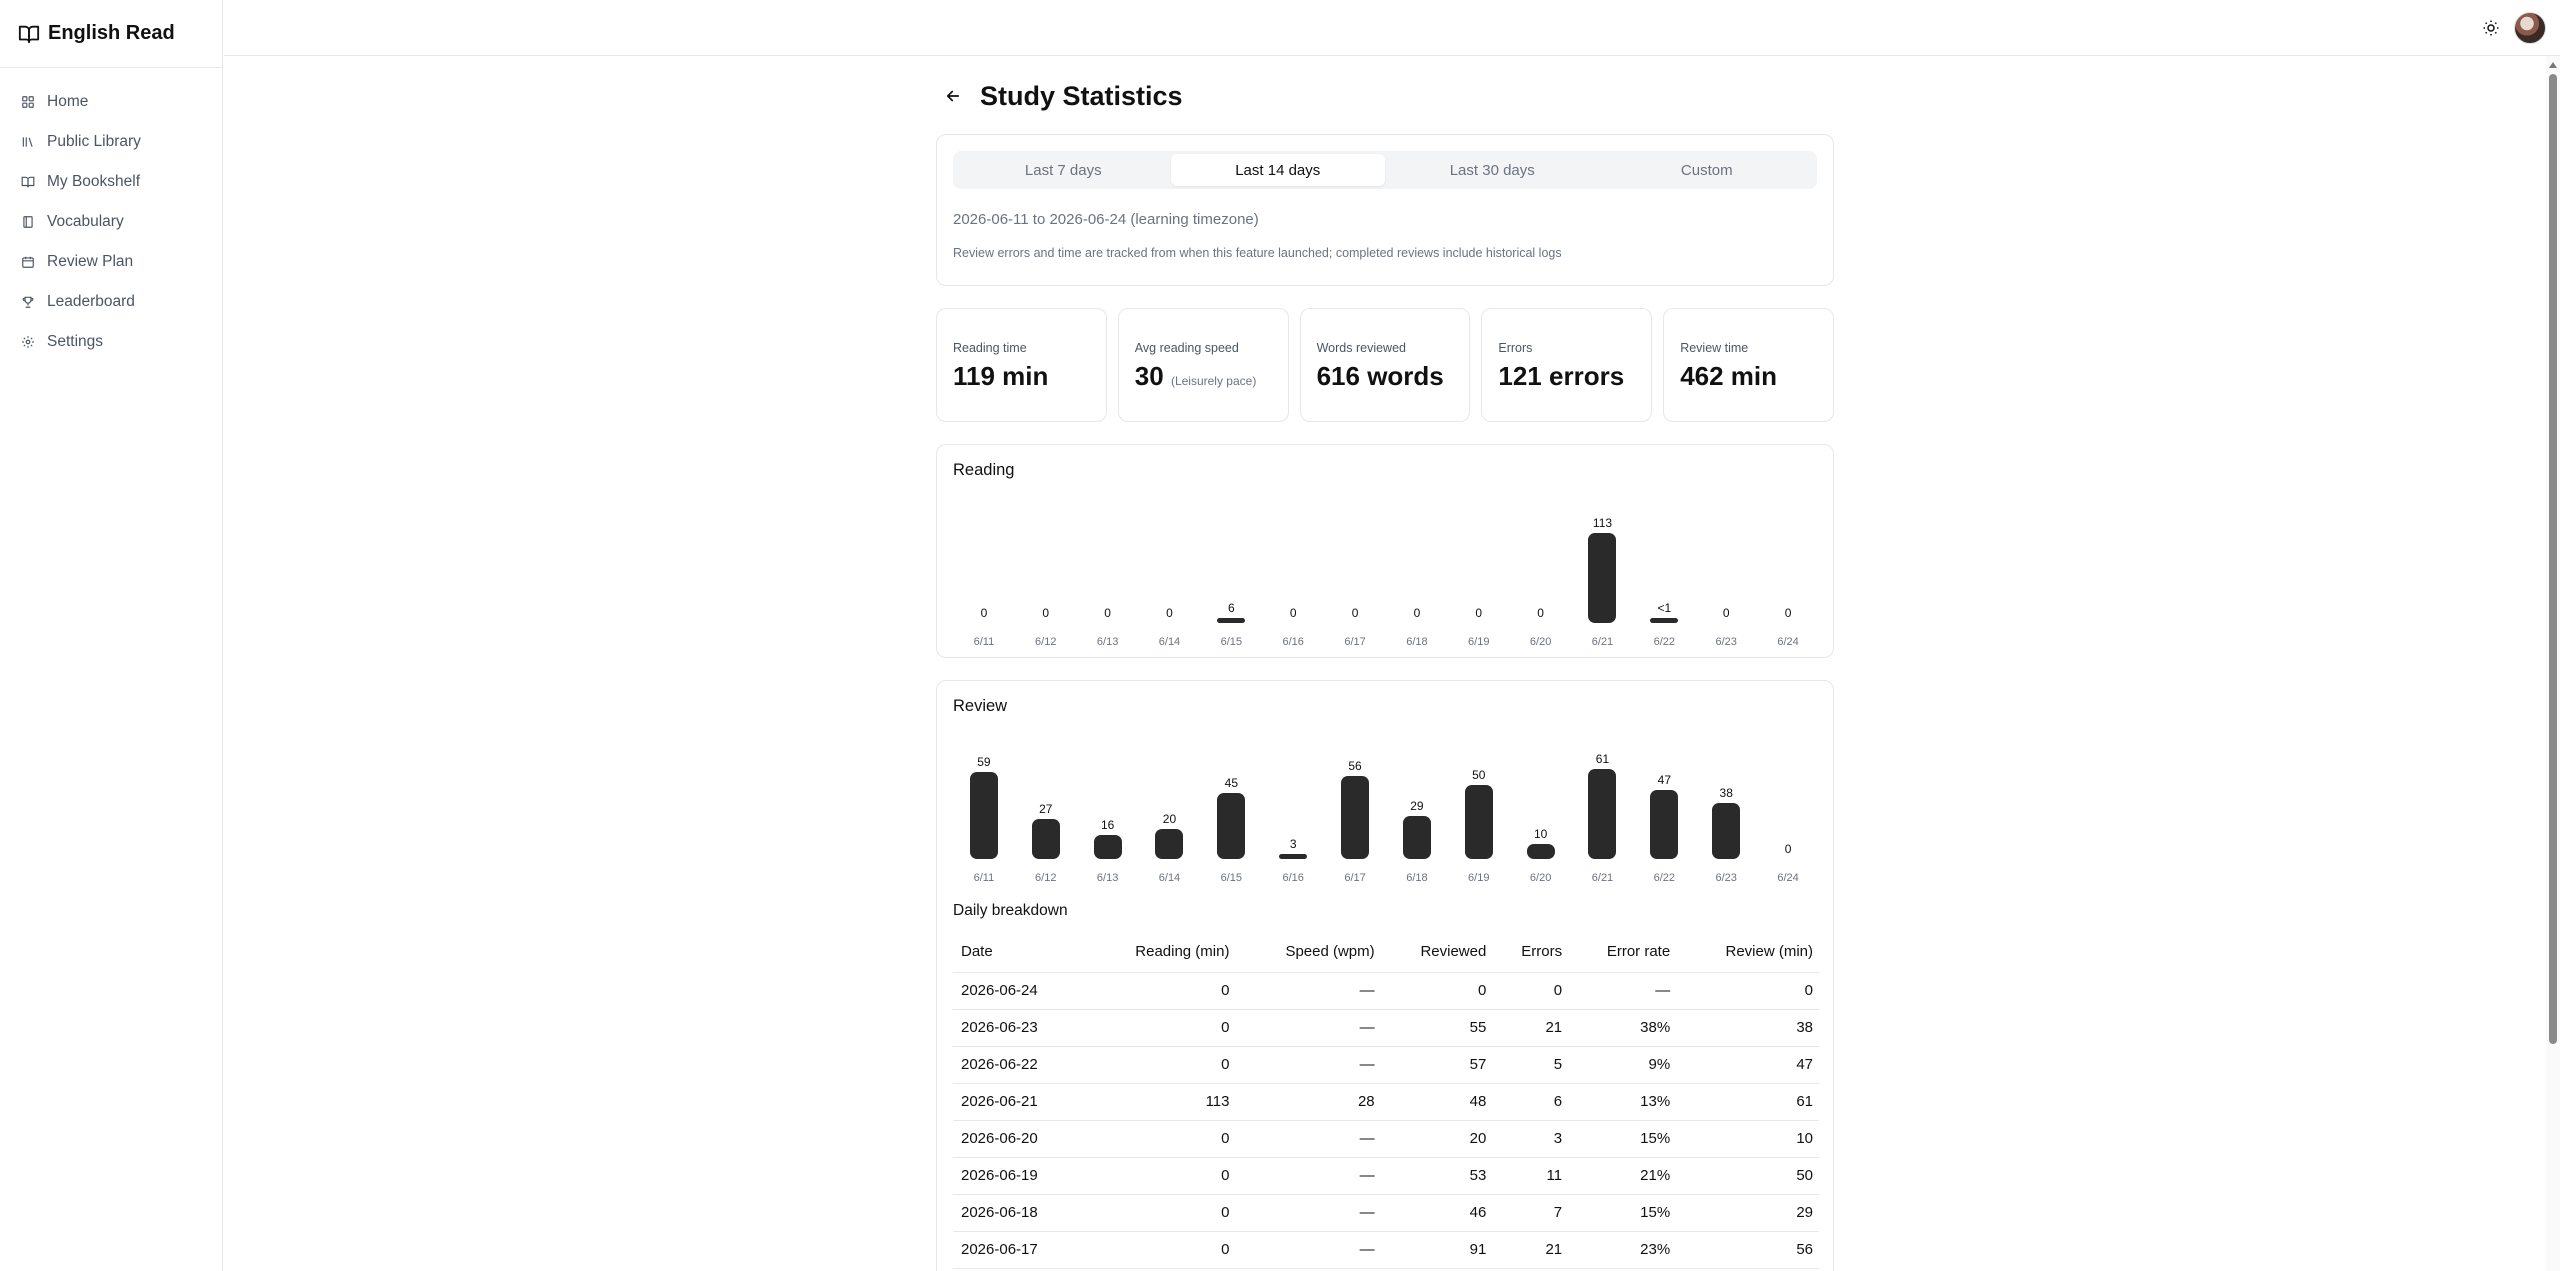  Describe the element at coordinates (1726, 878) in the screenshot. I see `tick-label: 6/23` at that location.